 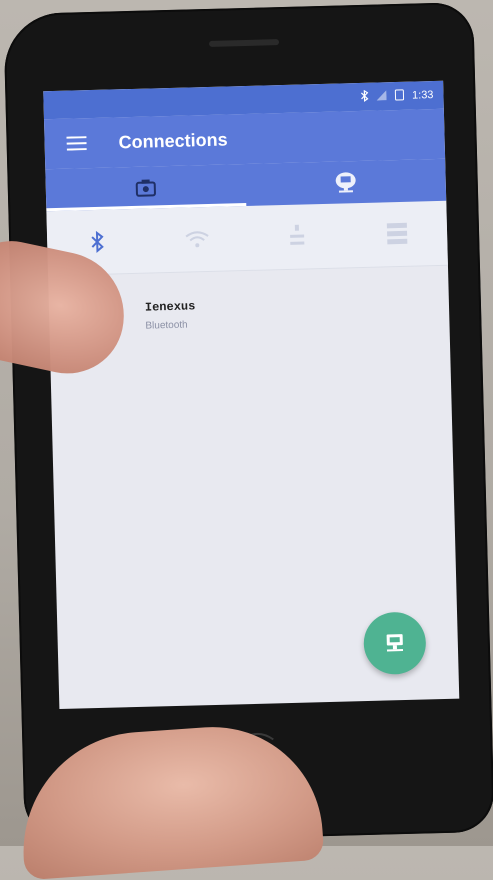 I want to click on device-type: Bluetooth, so click(x=166, y=325).